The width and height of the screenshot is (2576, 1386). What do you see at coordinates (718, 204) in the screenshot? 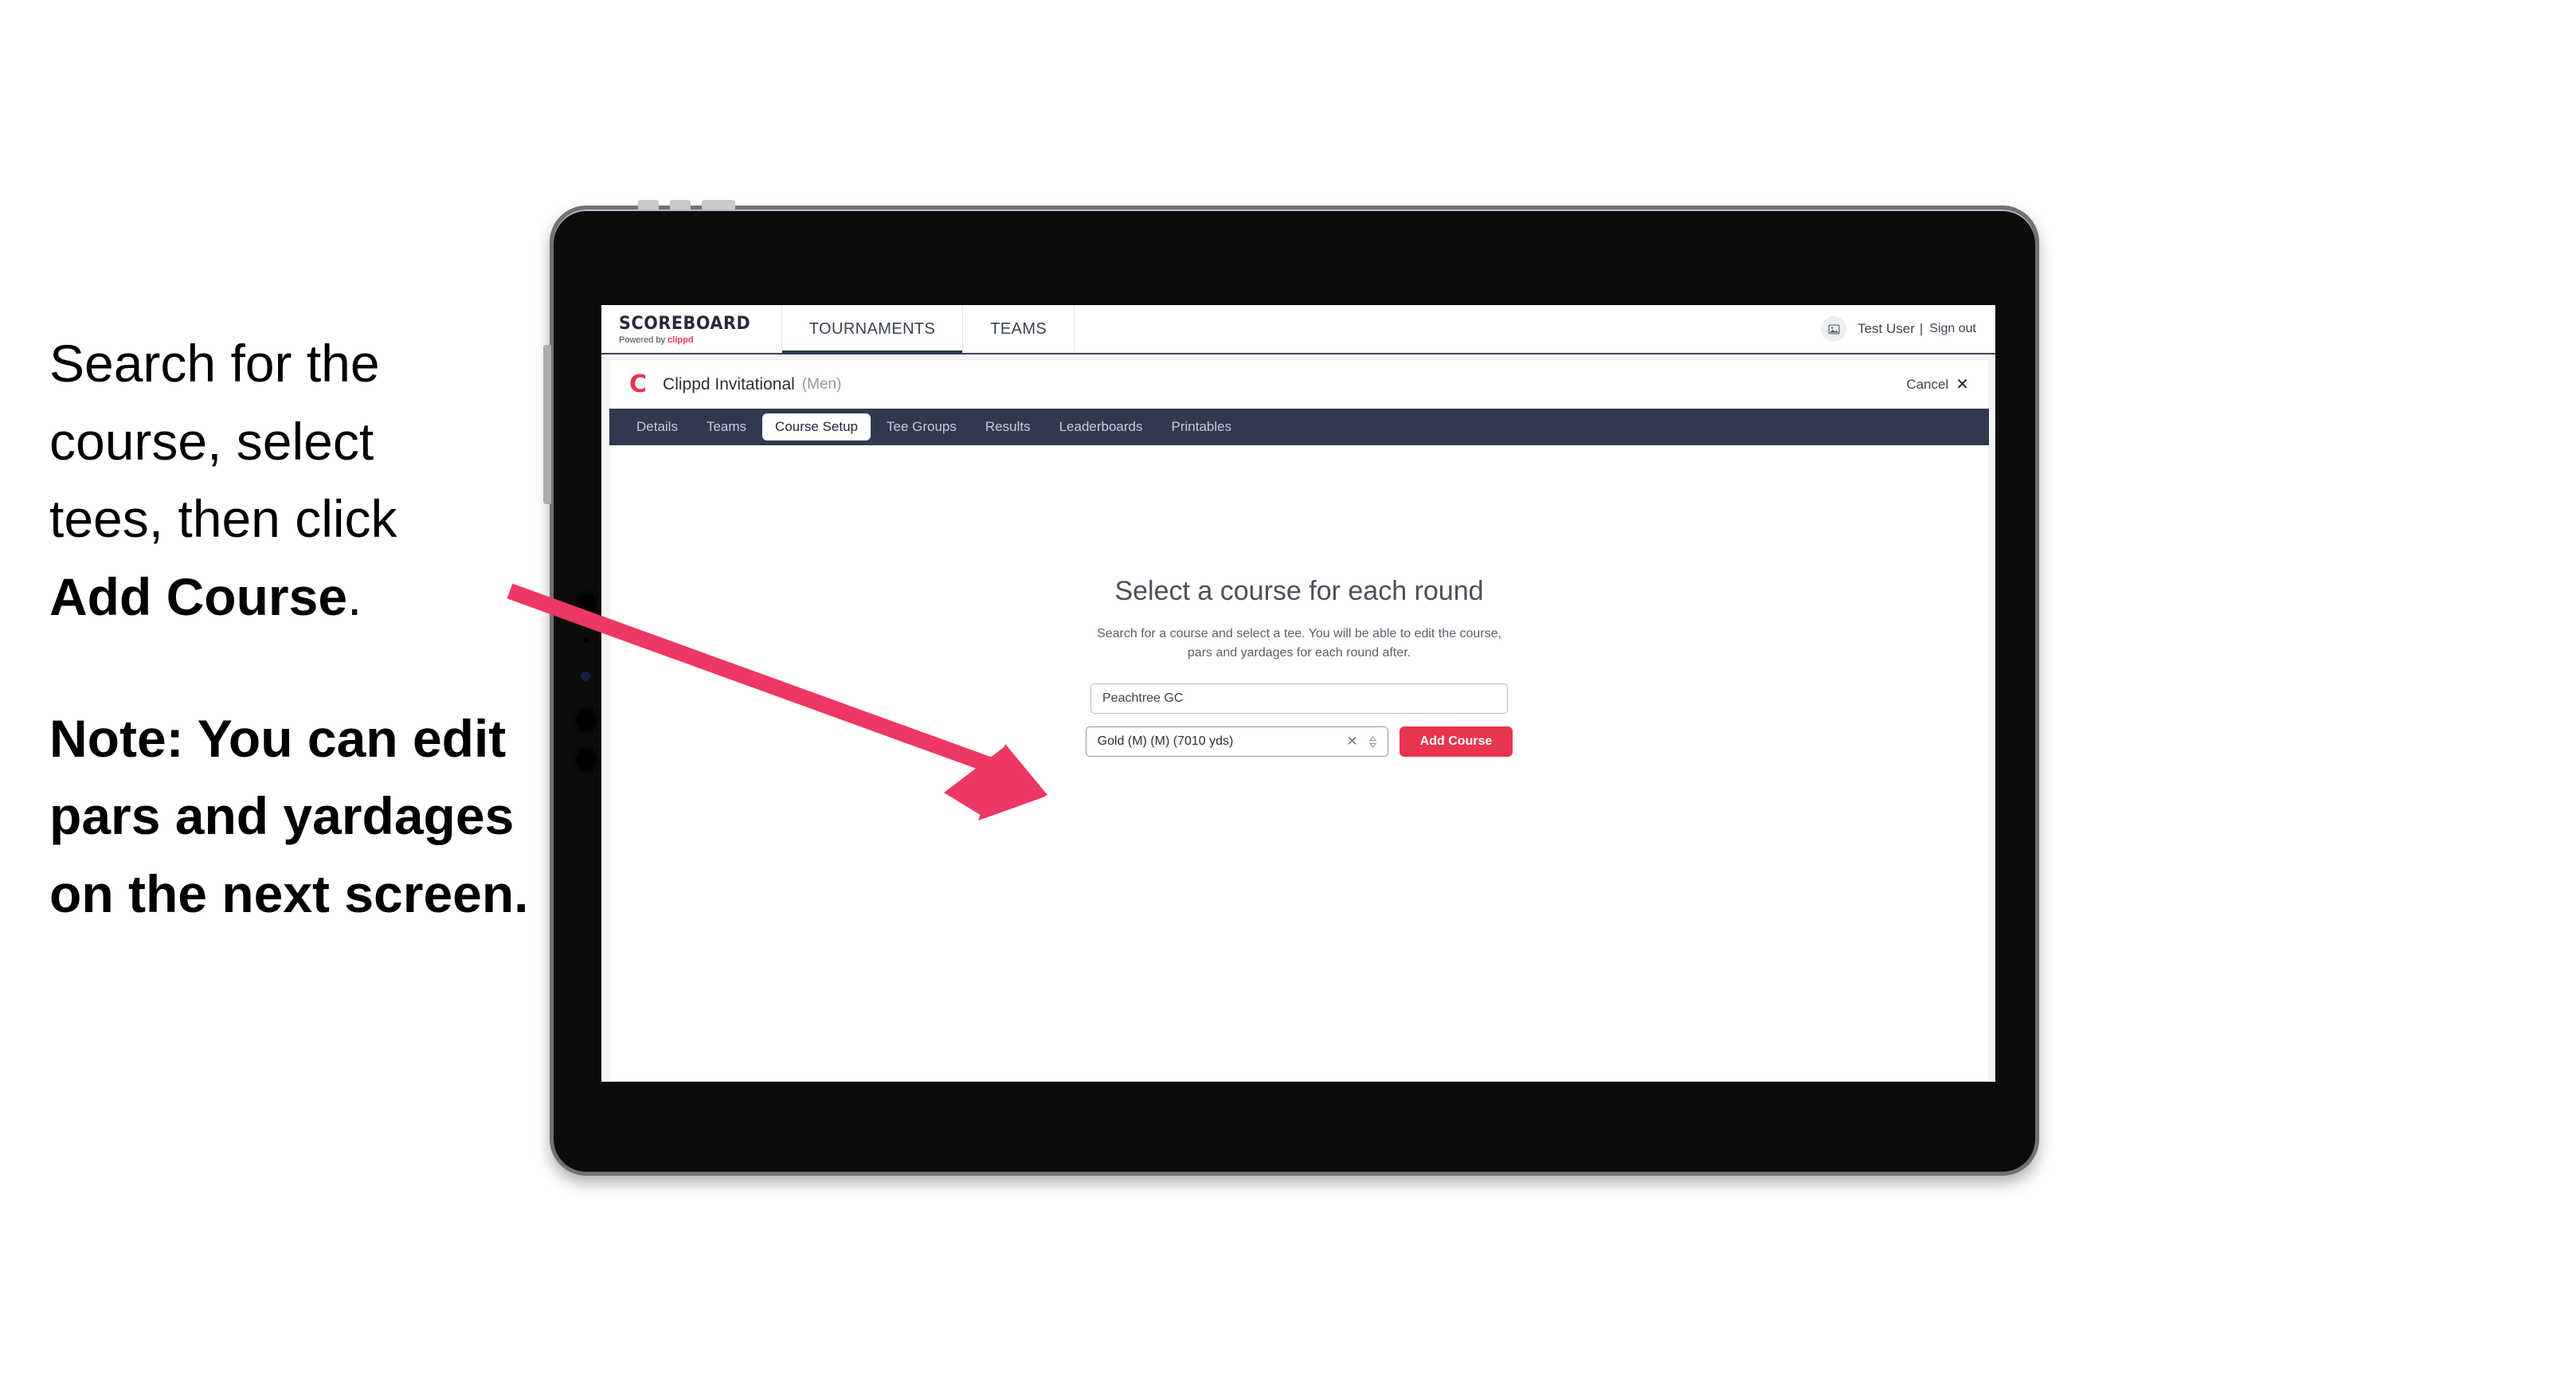
I see `power-button-top` at bounding box center [718, 204].